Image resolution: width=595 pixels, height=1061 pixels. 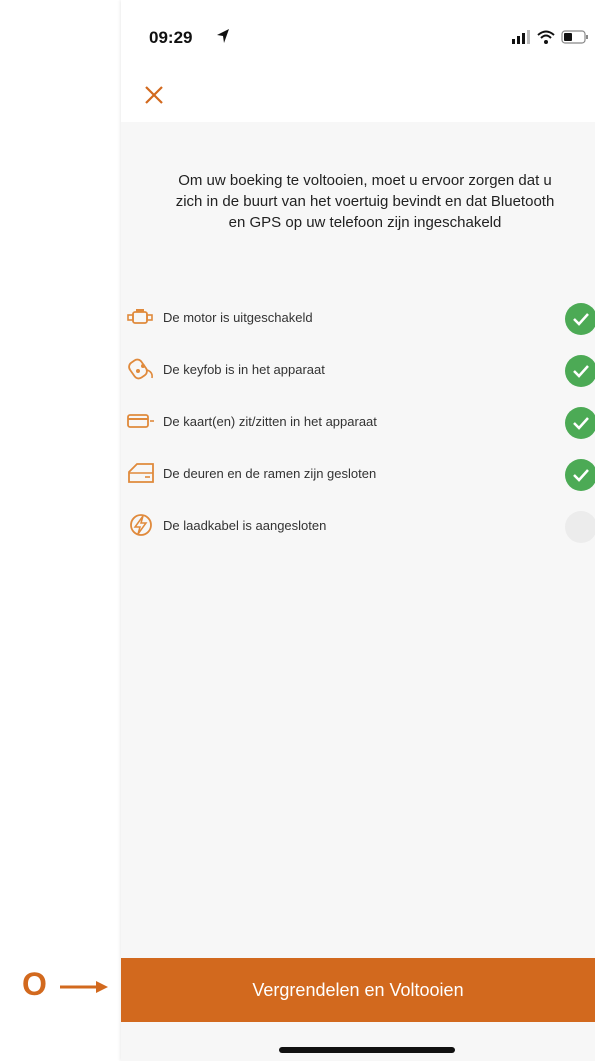 What do you see at coordinates (140, 421) in the screenshot?
I see `card-icon` at bounding box center [140, 421].